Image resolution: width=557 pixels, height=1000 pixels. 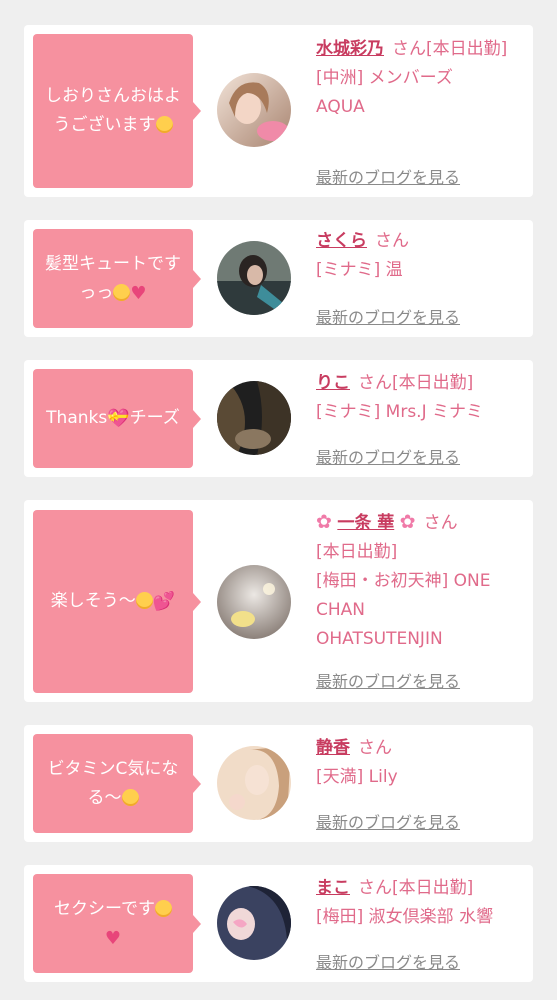 What do you see at coordinates (418, 903) in the screenshot?
I see `profile-info: まこ さん[本日出勤] [梅田] 淑女倶楽部 水響` at bounding box center [418, 903].